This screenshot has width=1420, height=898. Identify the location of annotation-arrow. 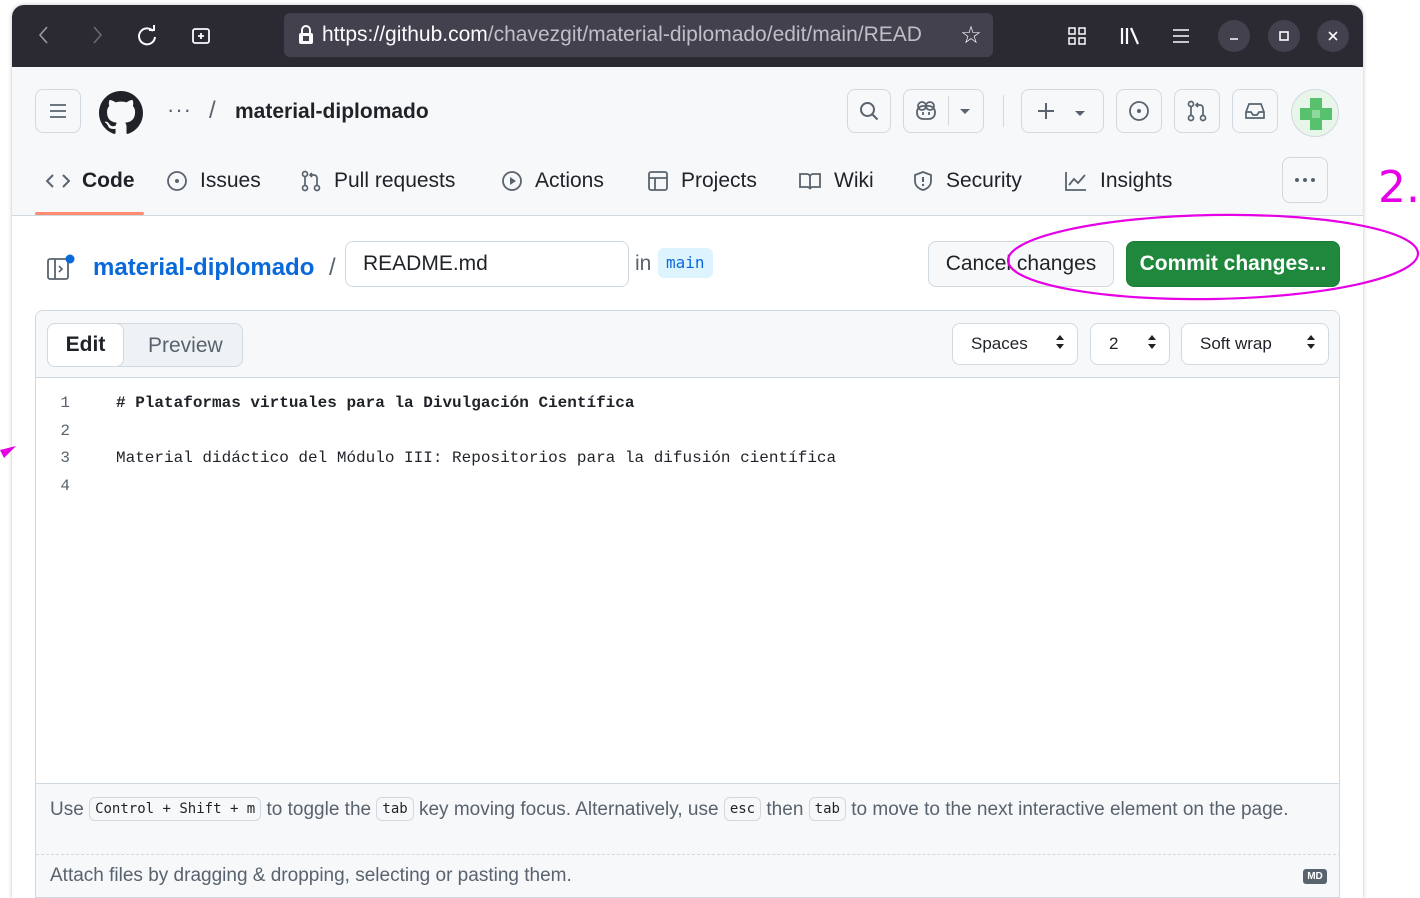
(8, 452).